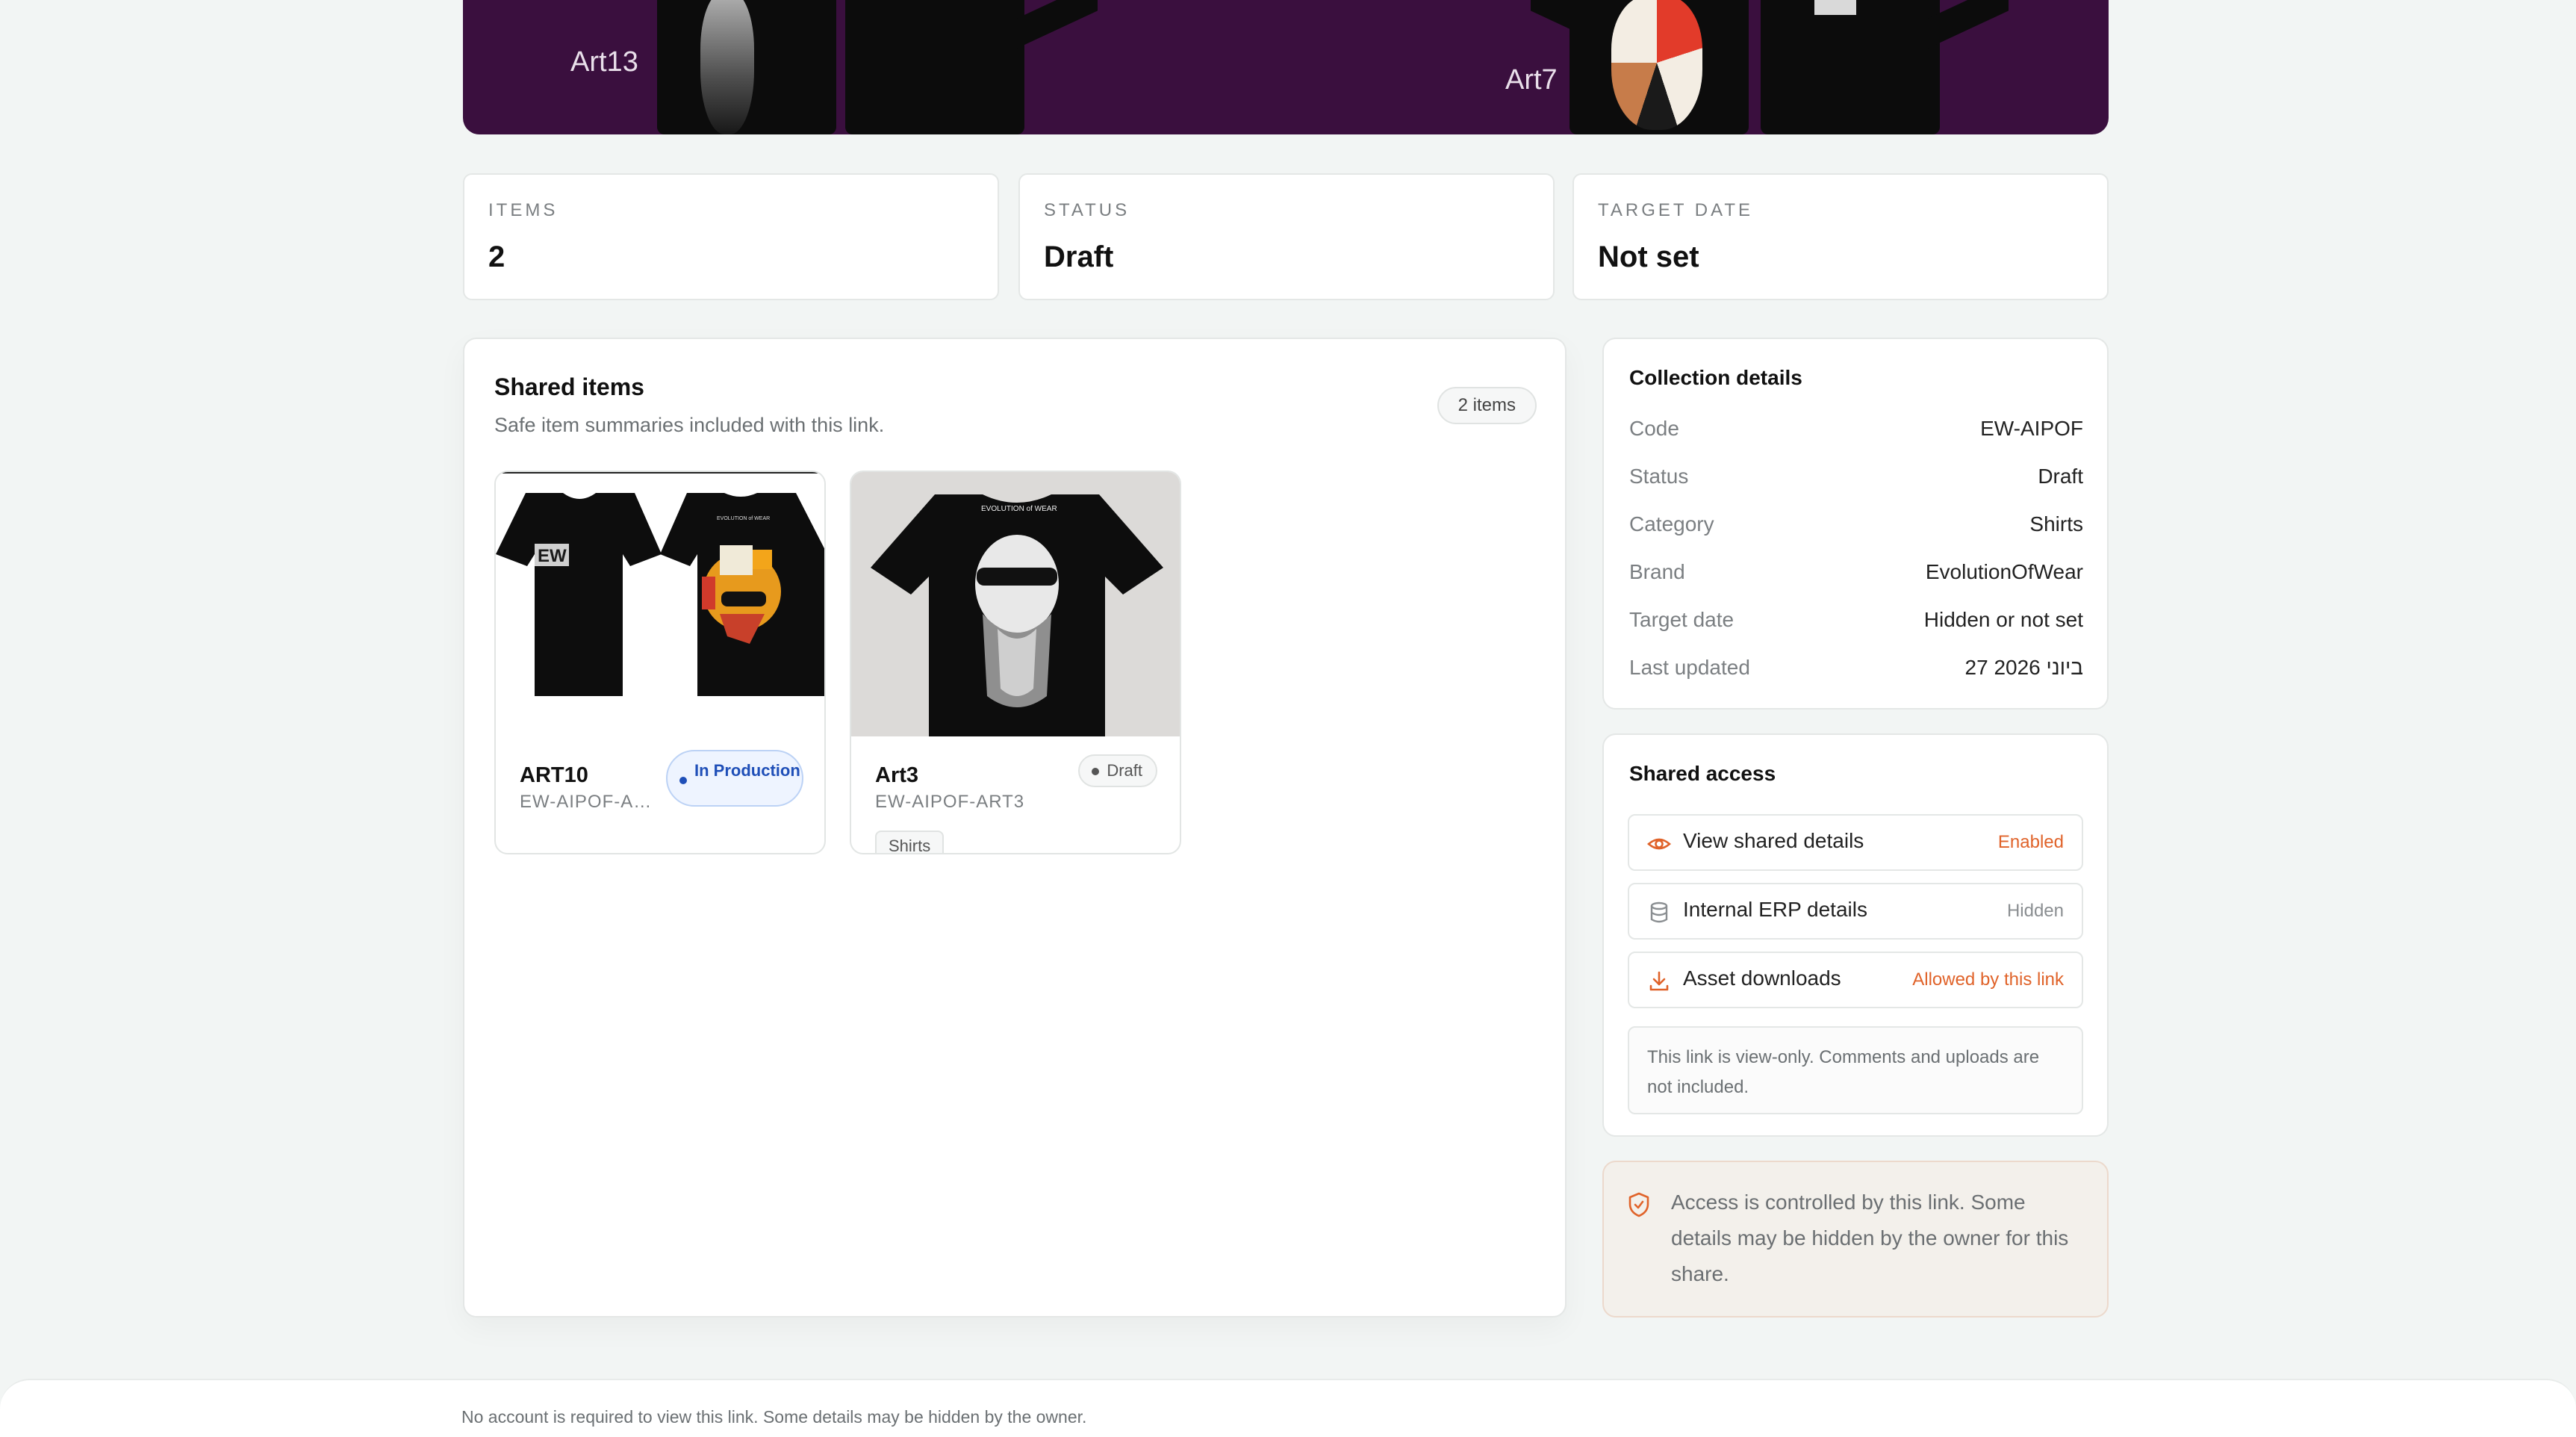 This screenshot has height=1437, width=2576. What do you see at coordinates (1856, 527) in the screenshot?
I see `detail-row-category: Category Shirts` at bounding box center [1856, 527].